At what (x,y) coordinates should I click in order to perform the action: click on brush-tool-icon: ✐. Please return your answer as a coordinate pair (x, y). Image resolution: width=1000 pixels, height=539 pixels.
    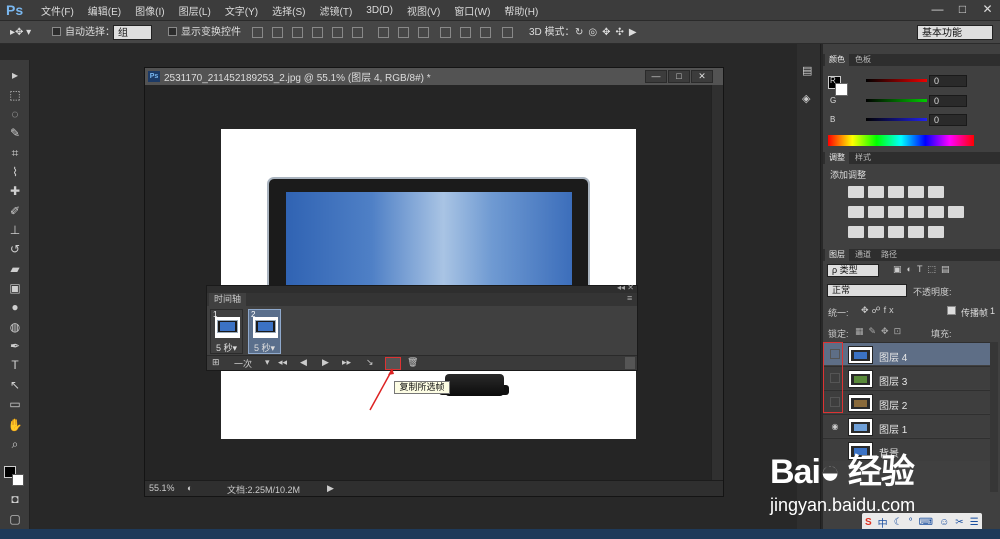
    Looking at the image, I should click on (15, 211).